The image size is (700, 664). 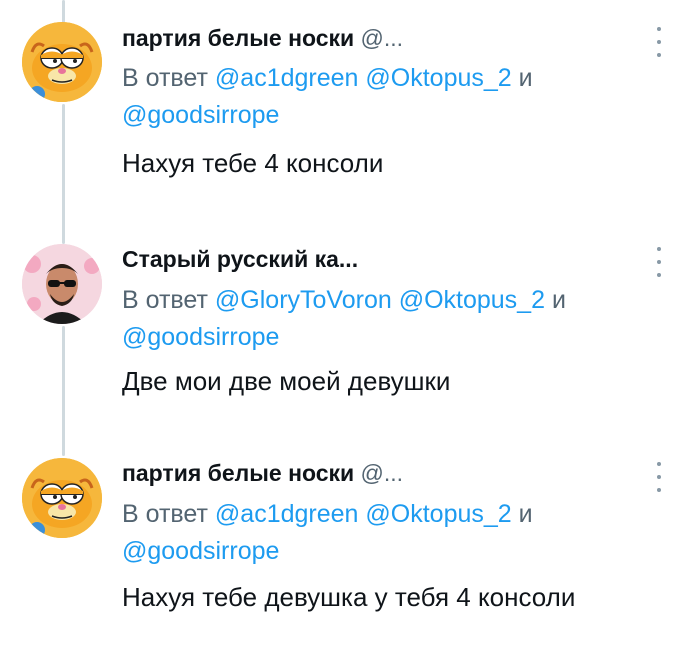 I want to click on mention-link: @GloryToVoron, so click(x=303, y=300).